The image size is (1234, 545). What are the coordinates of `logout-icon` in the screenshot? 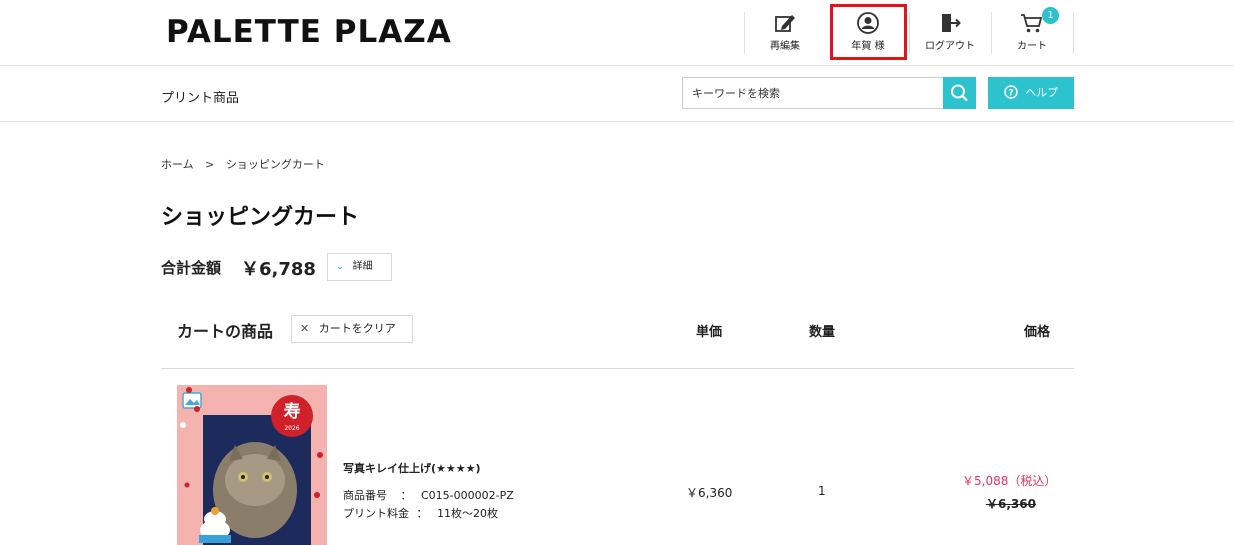 It's located at (951, 23).